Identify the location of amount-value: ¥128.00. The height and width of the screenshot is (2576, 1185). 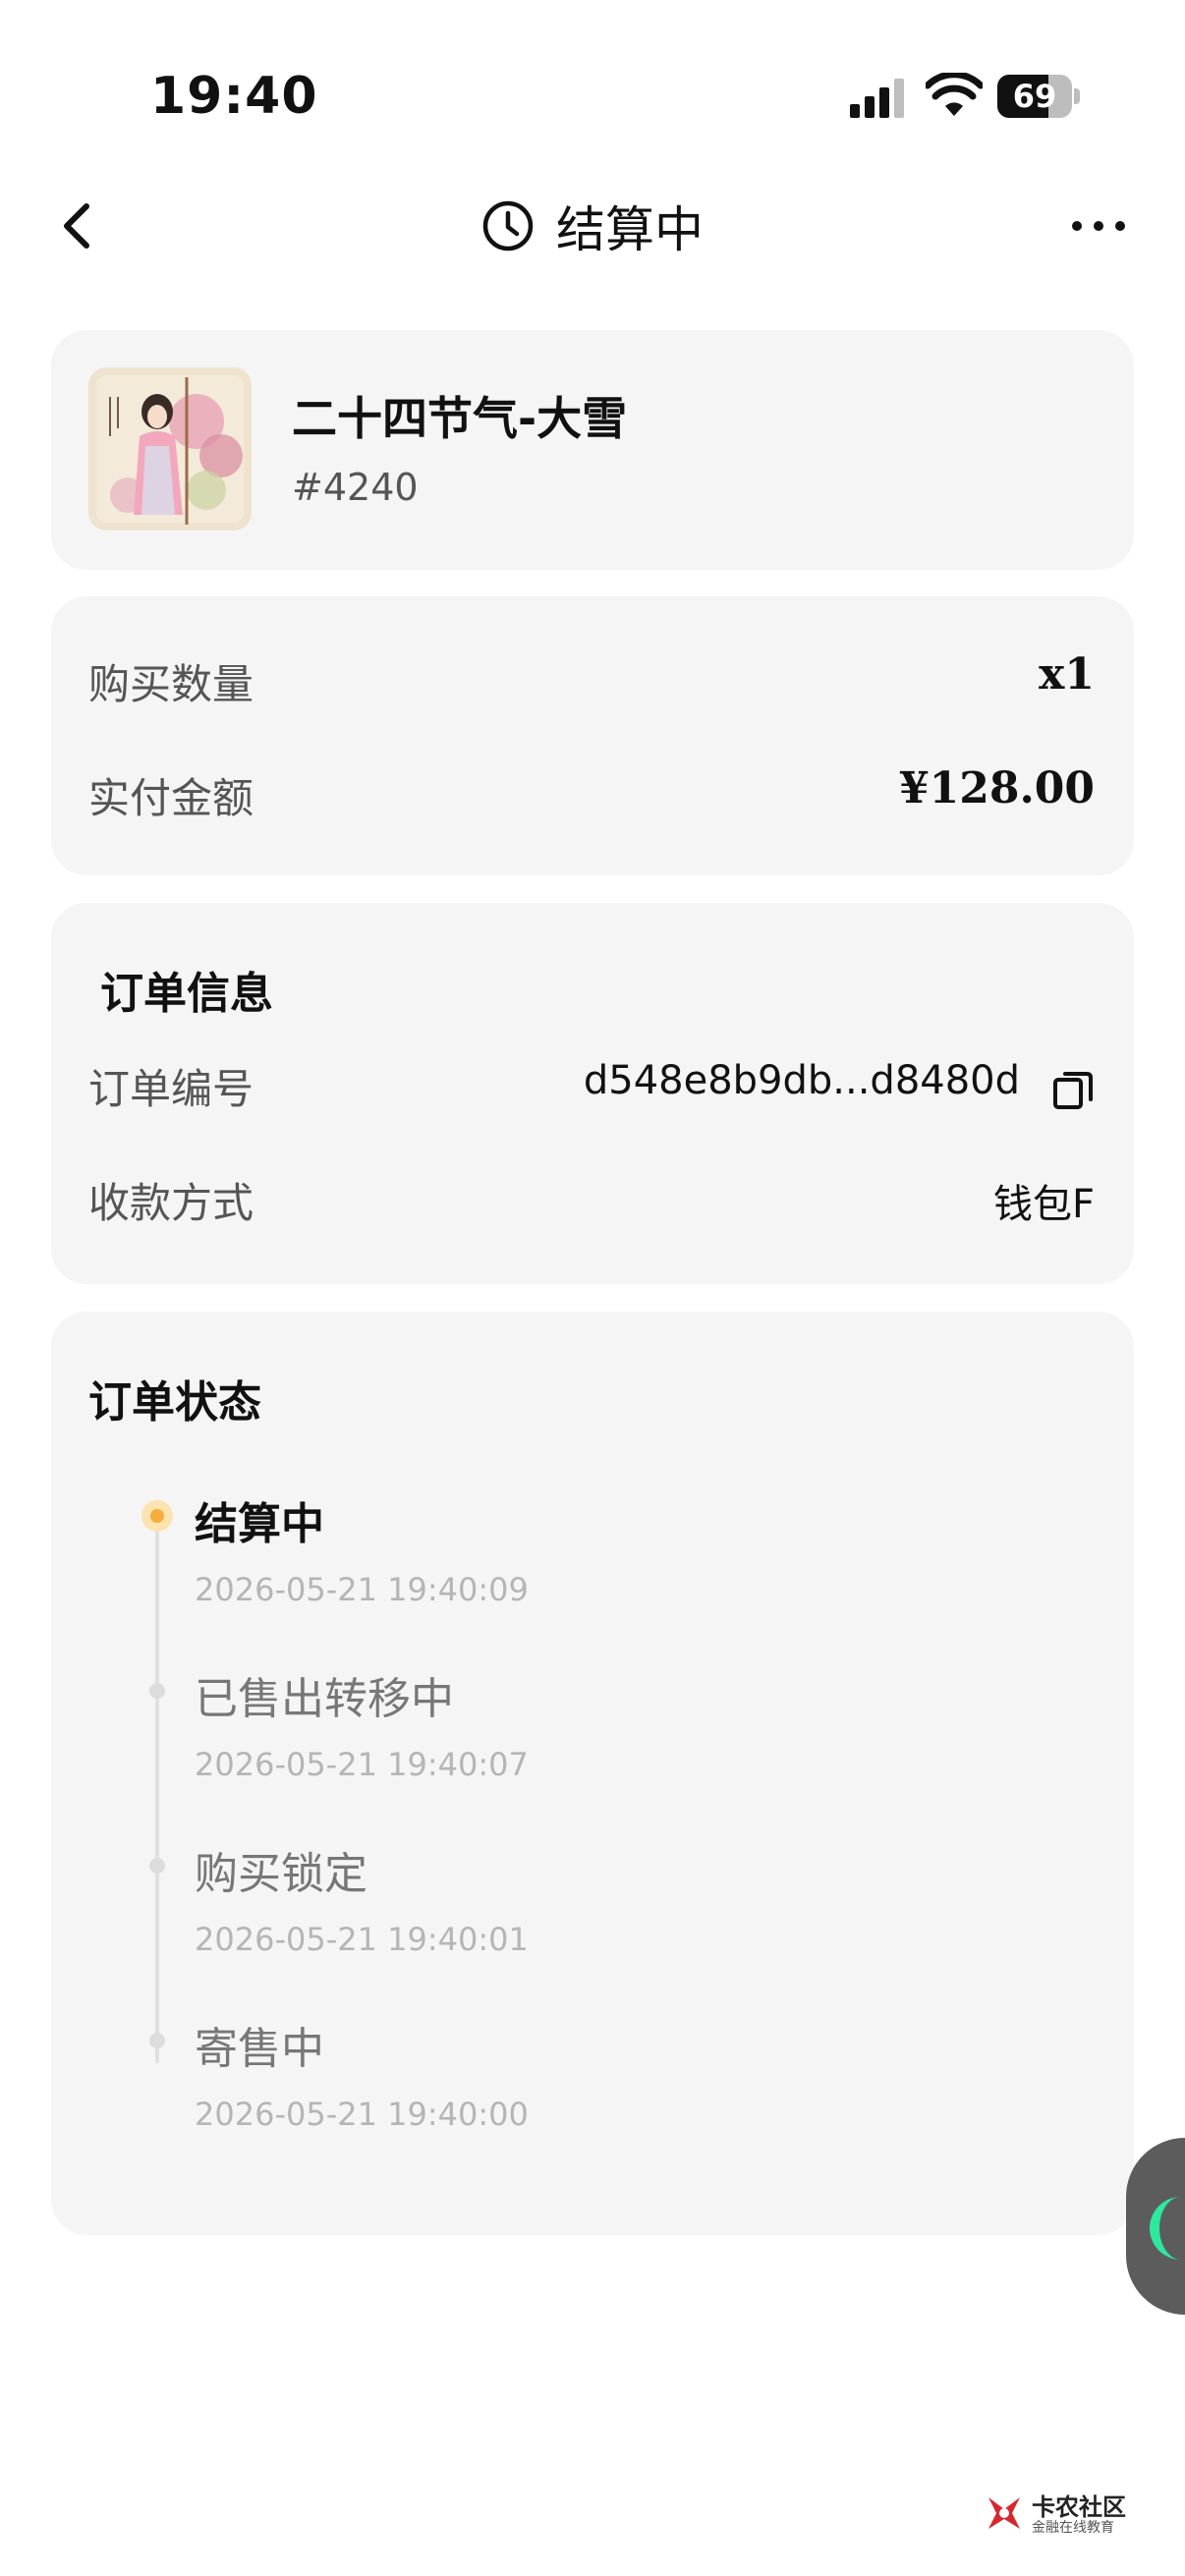
(997, 788).